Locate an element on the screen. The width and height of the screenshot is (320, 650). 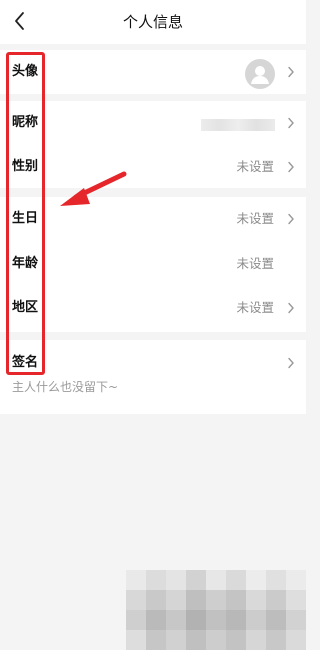
birthday-value: 未设置 is located at coordinates (255, 218).